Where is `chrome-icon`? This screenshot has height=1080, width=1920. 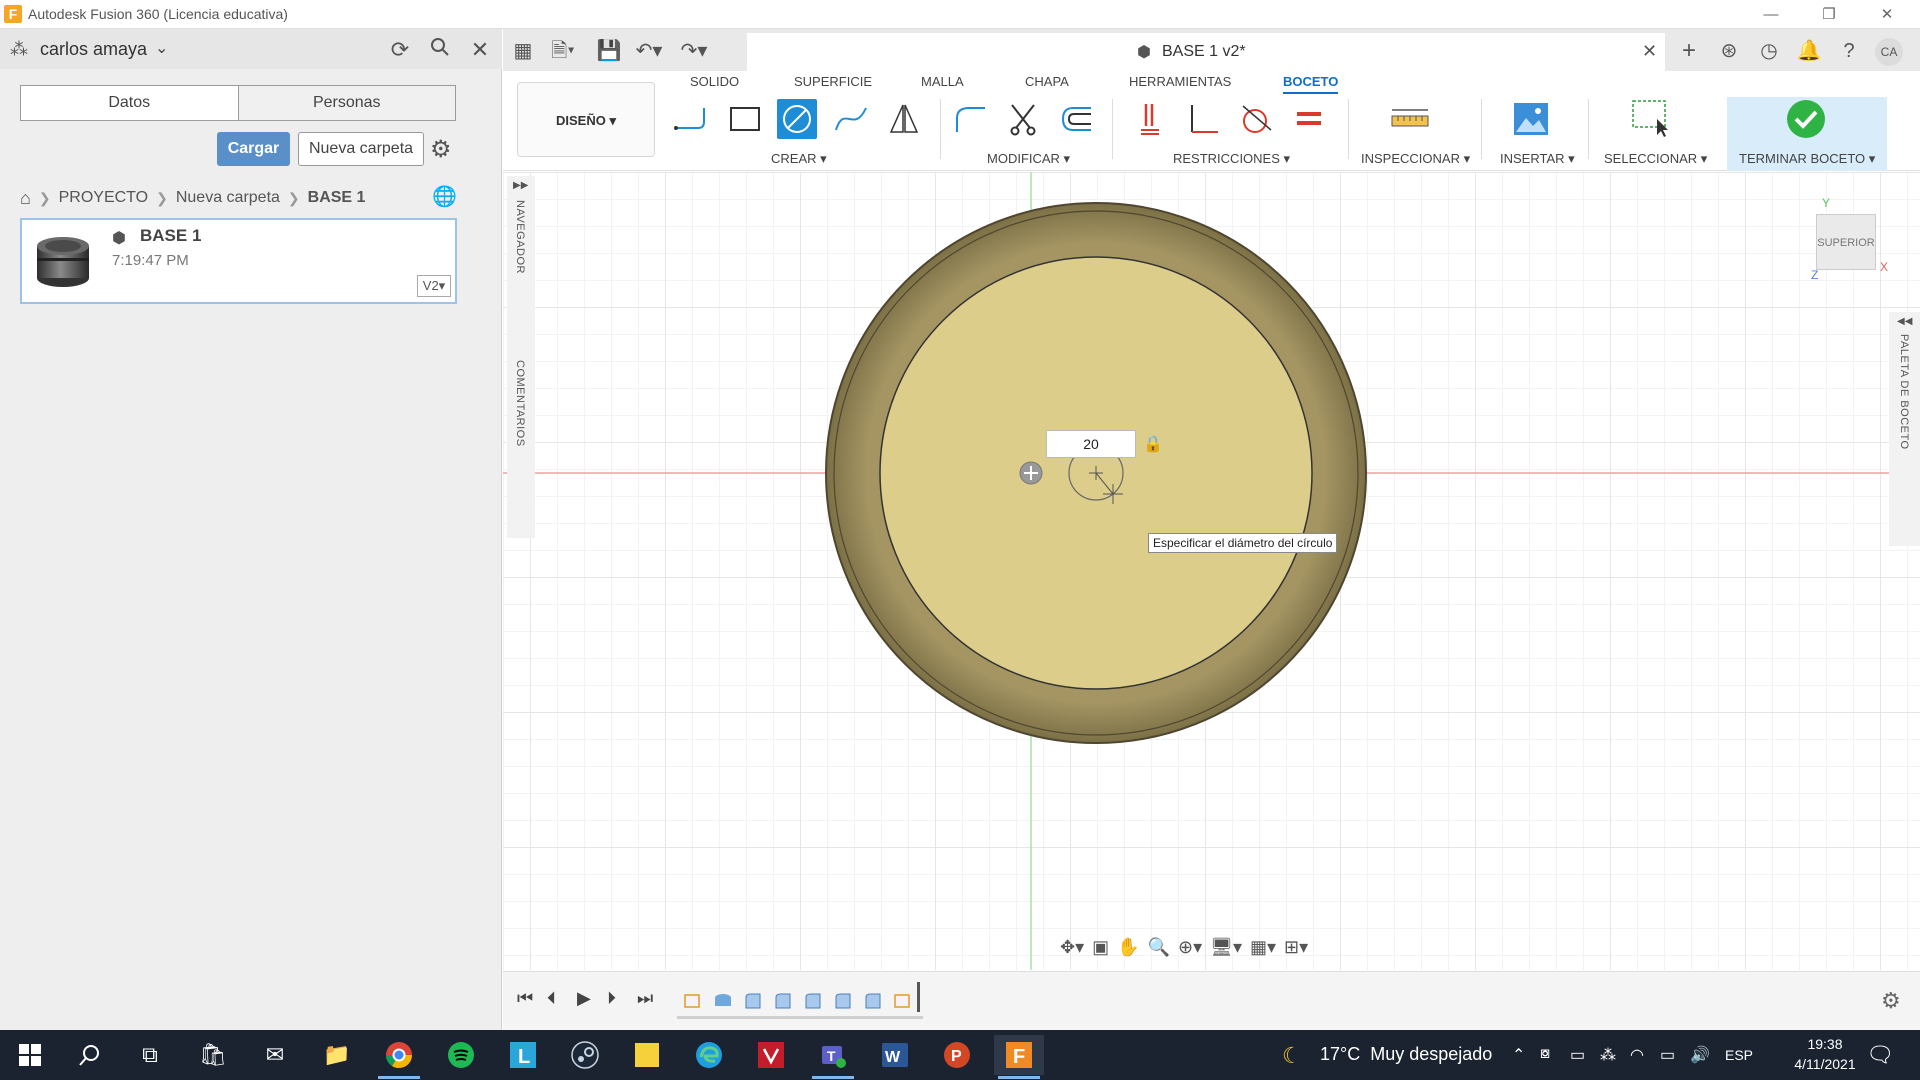
chrome-icon is located at coordinates (399, 1057).